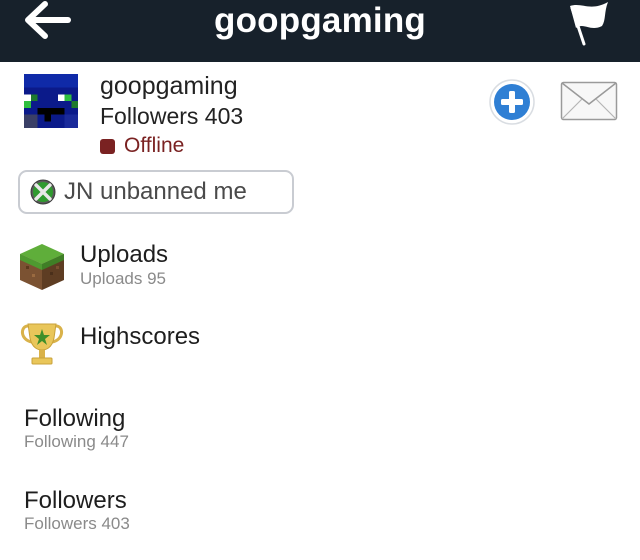 This screenshot has width=640, height=560. What do you see at coordinates (140, 336) in the screenshot?
I see `highscores-label: Highscores` at bounding box center [140, 336].